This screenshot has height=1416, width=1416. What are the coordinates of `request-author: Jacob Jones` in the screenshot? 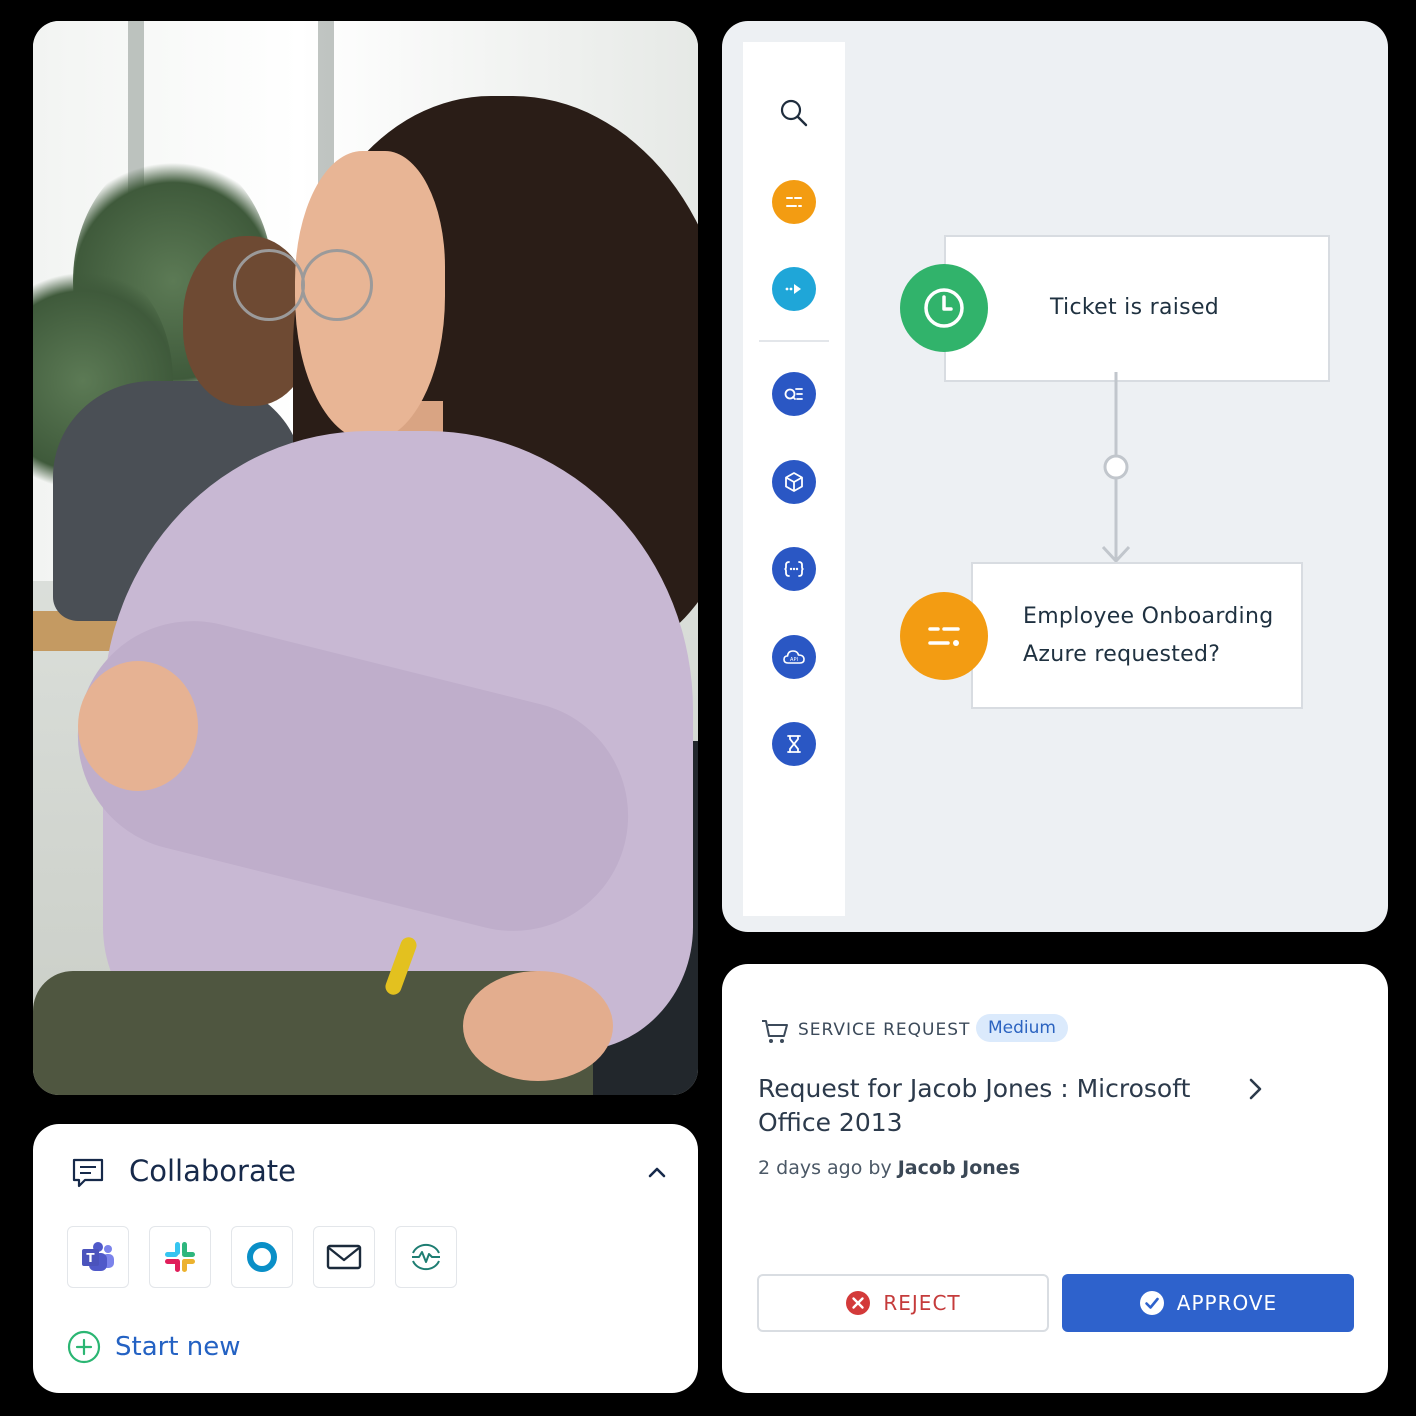 It's located at (959, 1168).